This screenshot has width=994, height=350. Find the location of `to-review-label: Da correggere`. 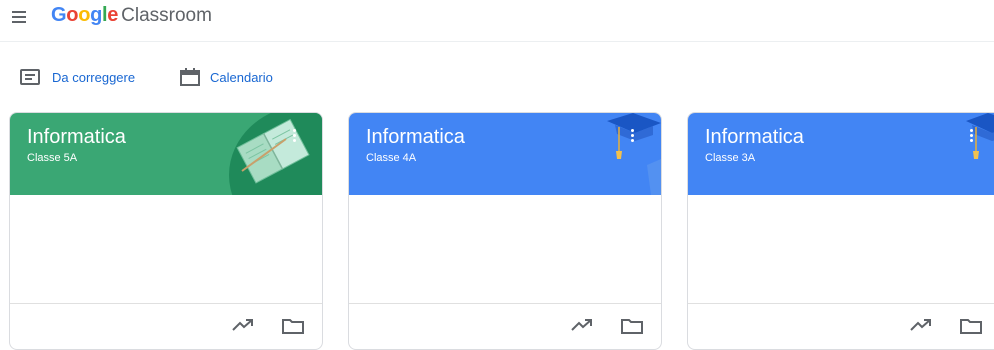

to-review-label: Da correggere is located at coordinates (94, 77).